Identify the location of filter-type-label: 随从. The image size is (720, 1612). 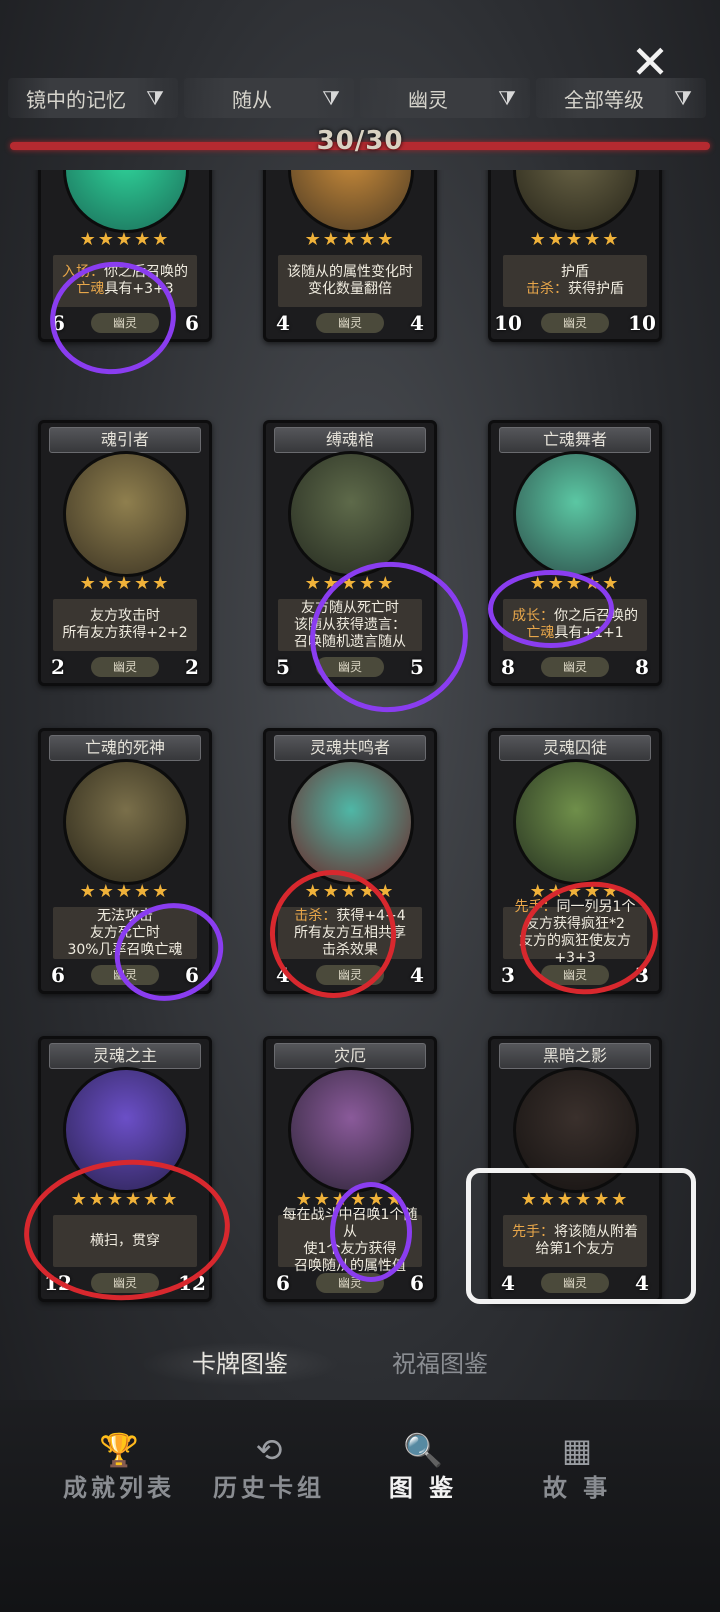
(252, 99).